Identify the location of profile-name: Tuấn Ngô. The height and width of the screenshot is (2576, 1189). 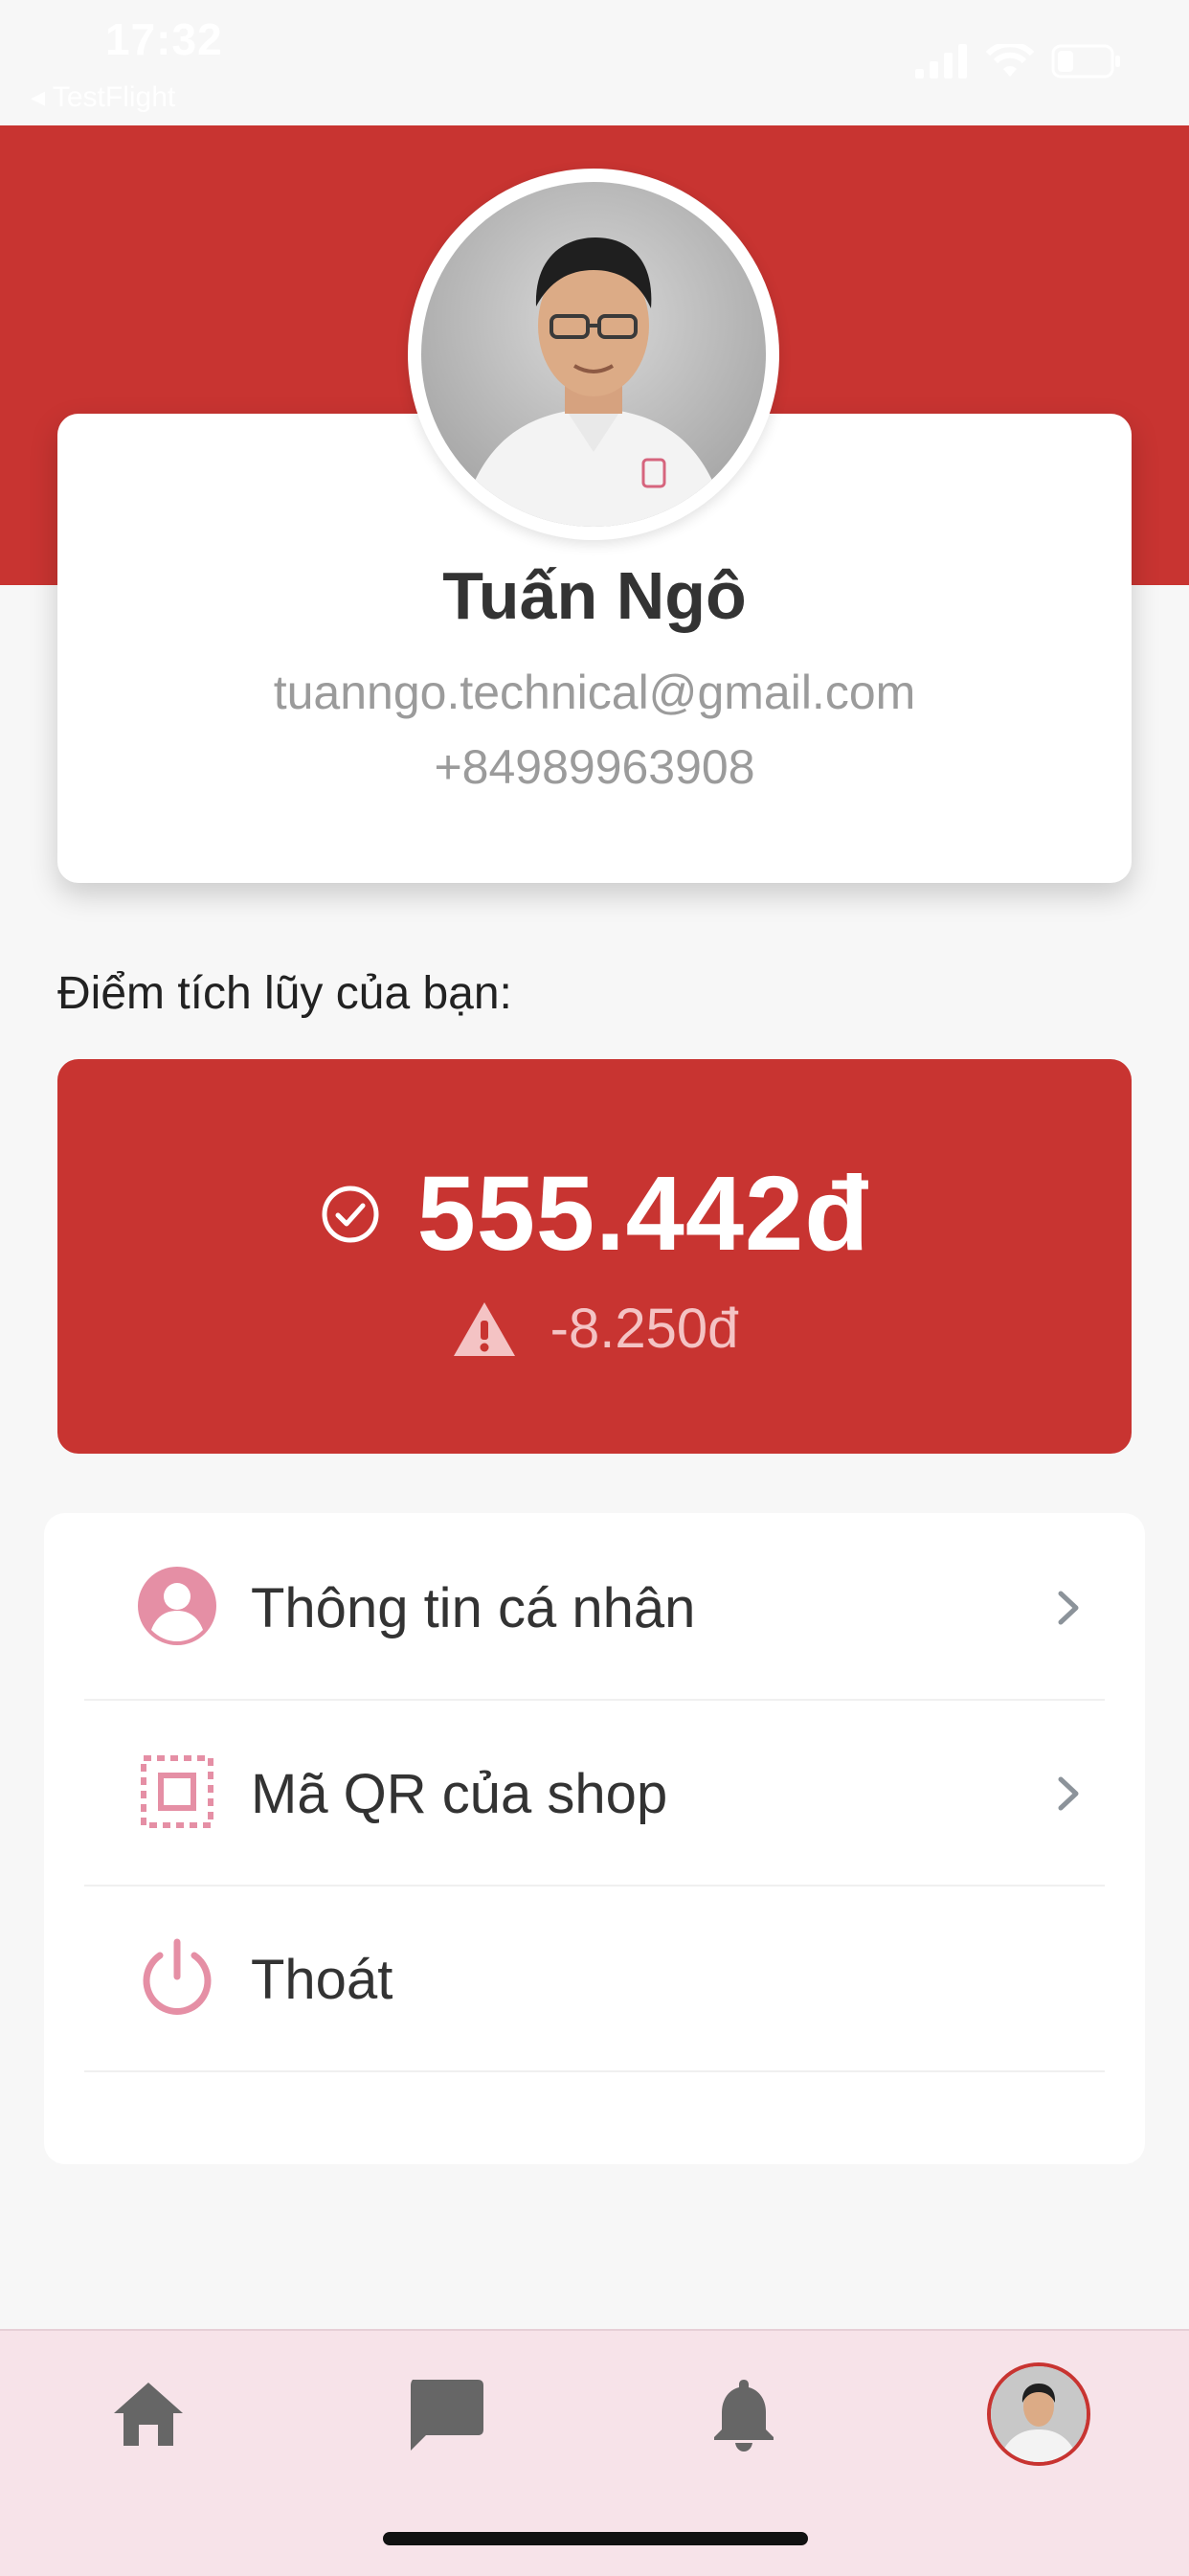
(594, 595).